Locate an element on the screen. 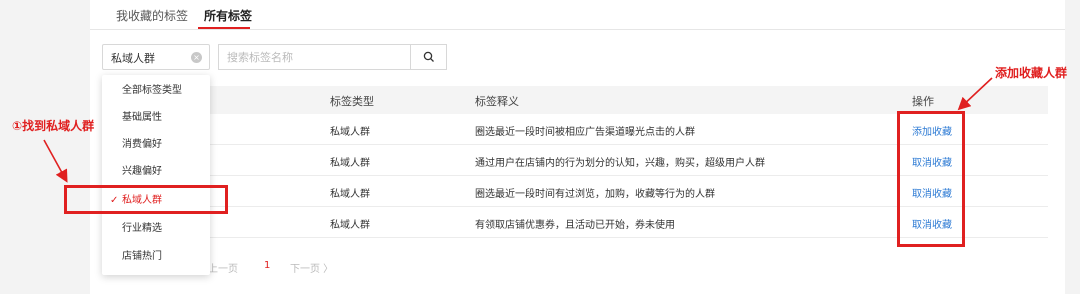 This screenshot has width=1080, height=294. dropdown-option: 行业精选 is located at coordinates (156, 228).